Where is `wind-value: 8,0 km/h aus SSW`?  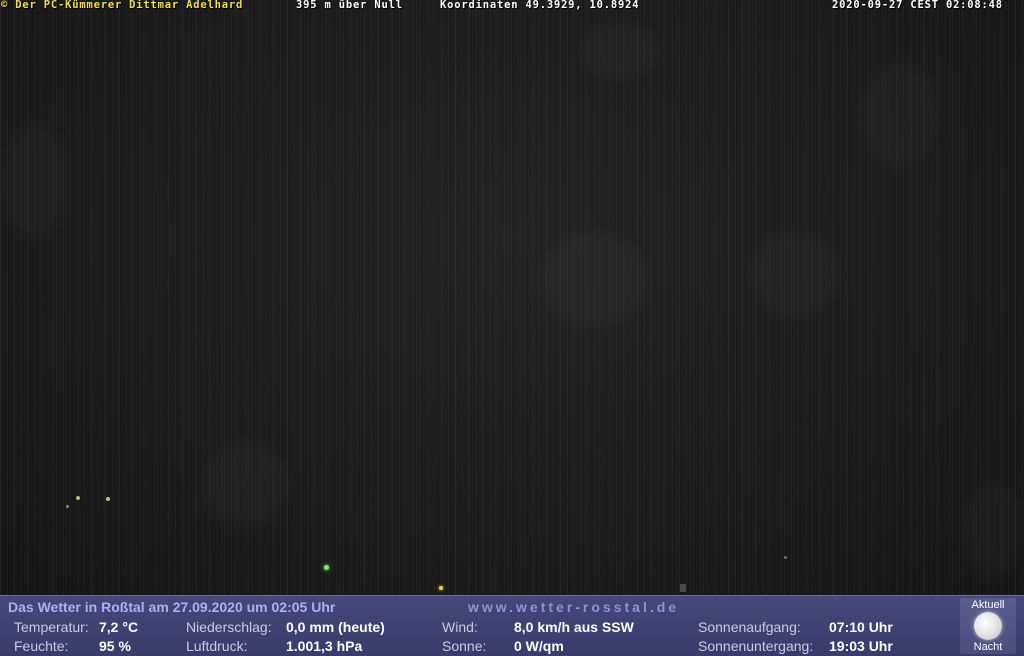
wind-value: 8,0 km/h aus SSW is located at coordinates (574, 627).